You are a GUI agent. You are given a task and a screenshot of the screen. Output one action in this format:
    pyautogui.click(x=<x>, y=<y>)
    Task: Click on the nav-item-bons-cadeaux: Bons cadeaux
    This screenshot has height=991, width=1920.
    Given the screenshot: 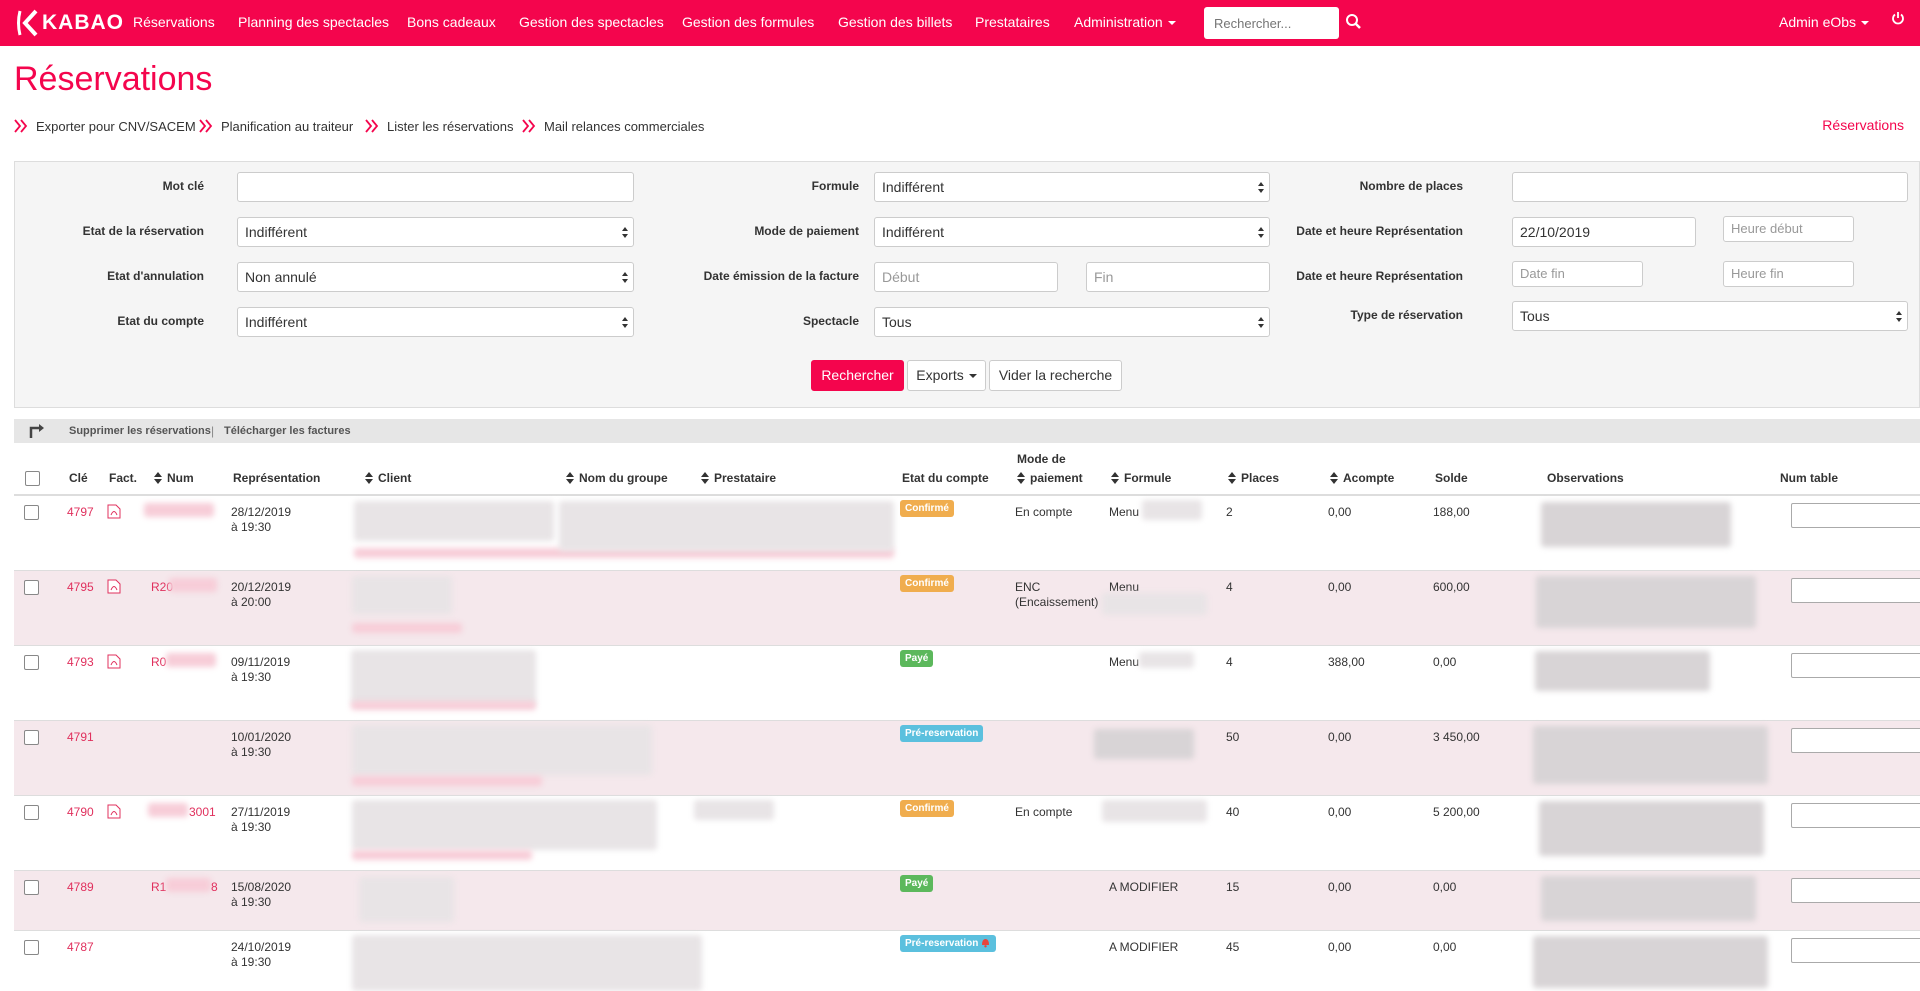 What is the action you would take?
    pyautogui.click(x=451, y=22)
    